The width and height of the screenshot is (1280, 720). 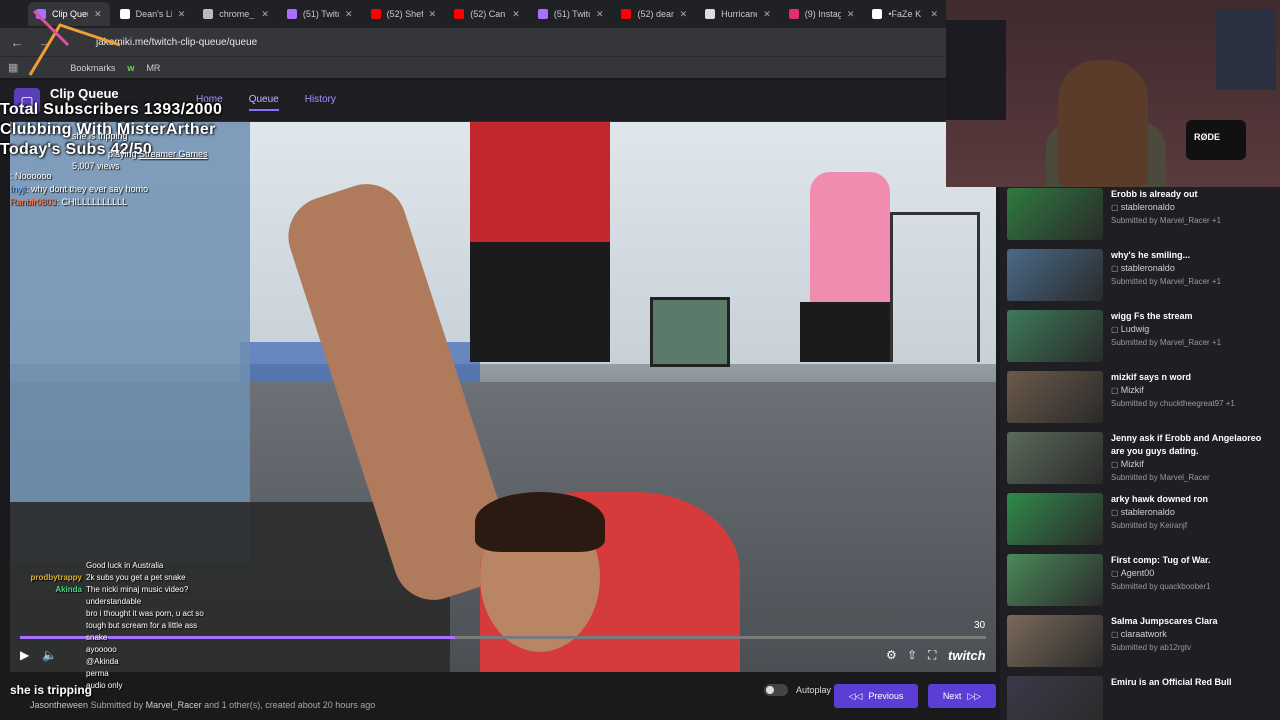 I want to click on bookmark-item: MR, so click(x=153, y=68).